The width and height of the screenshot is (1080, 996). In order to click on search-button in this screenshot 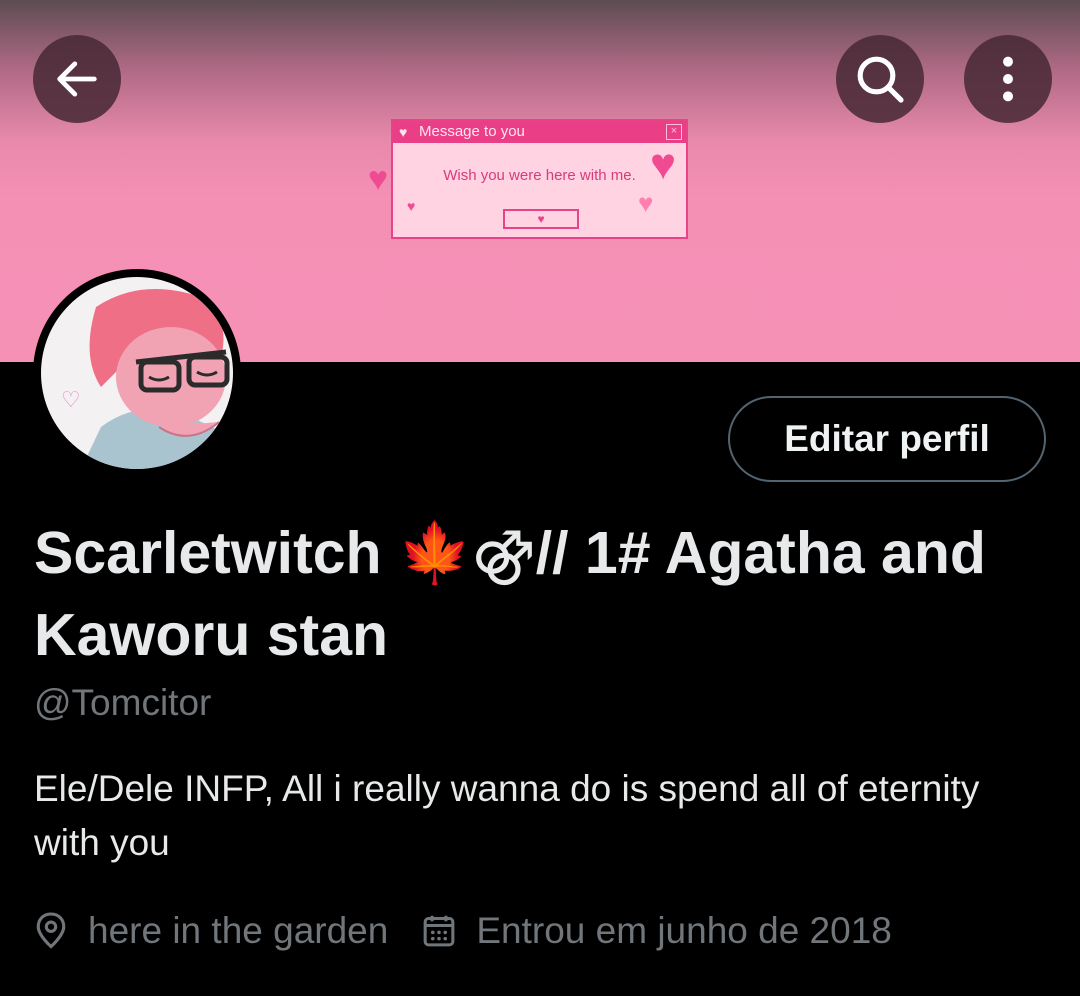, I will do `click(880, 79)`.